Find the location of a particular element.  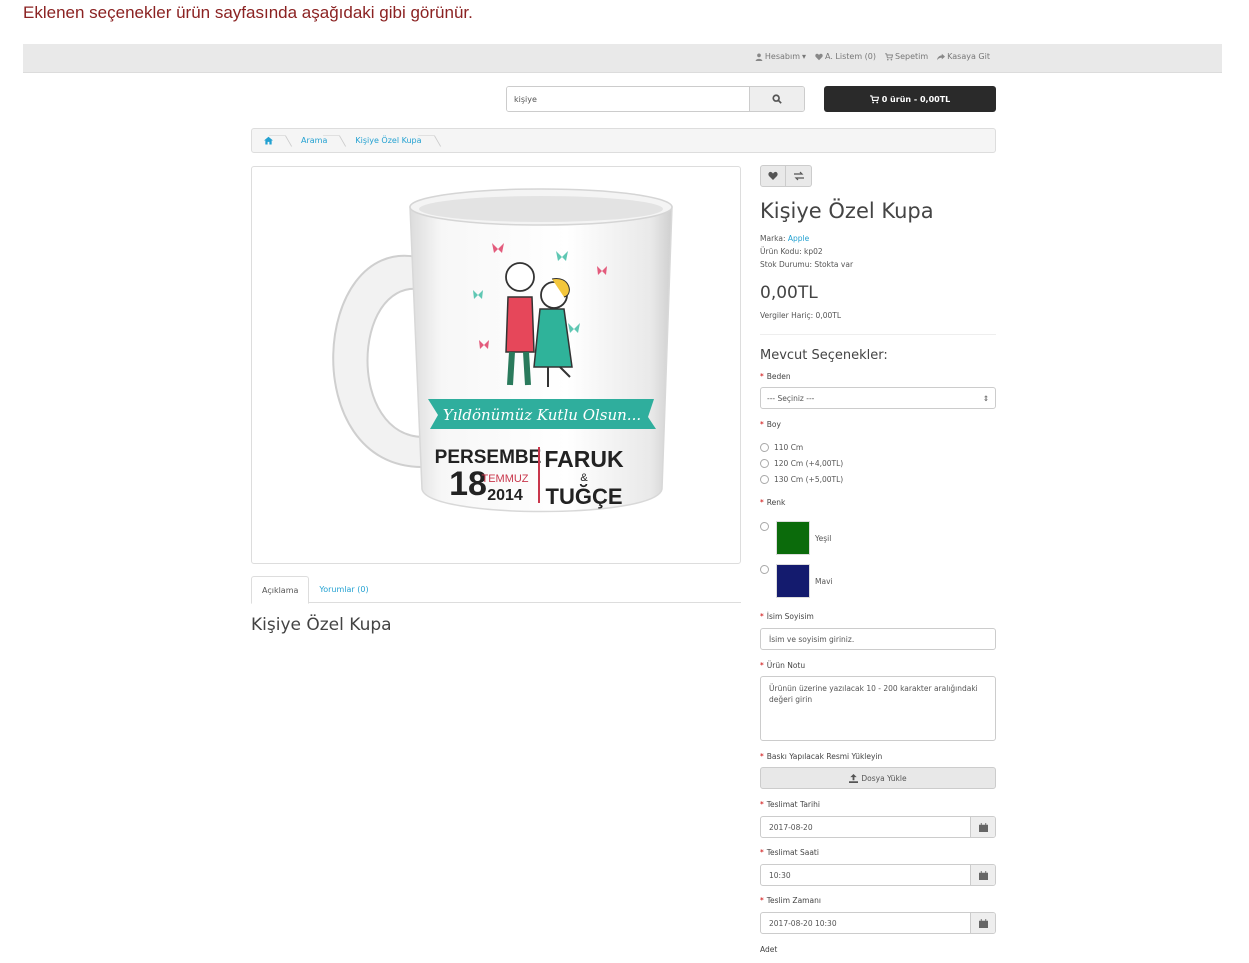

size-select-value: --- Seçiniz --- is located at coordinates (791, 398).